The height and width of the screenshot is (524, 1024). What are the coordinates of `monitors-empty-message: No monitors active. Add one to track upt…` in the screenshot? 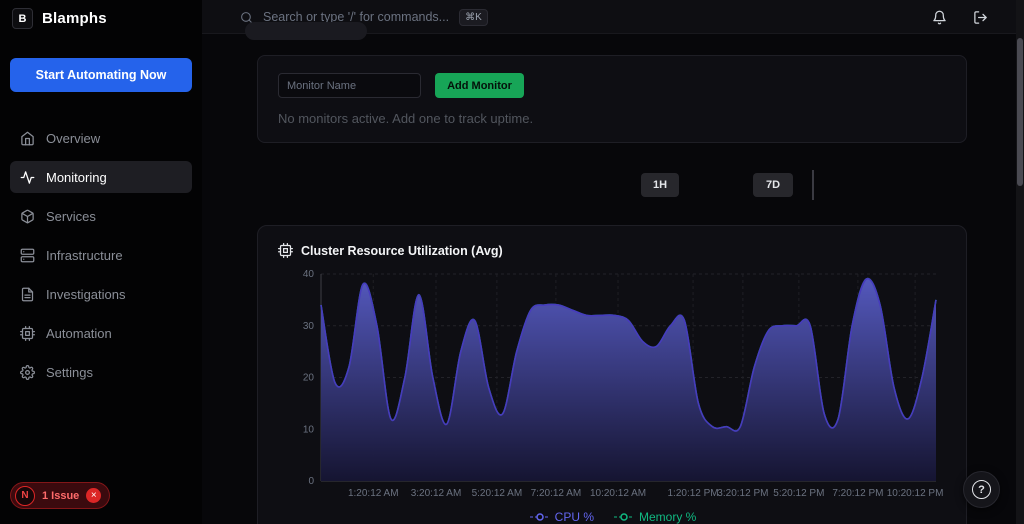 It's located at (406, 118).